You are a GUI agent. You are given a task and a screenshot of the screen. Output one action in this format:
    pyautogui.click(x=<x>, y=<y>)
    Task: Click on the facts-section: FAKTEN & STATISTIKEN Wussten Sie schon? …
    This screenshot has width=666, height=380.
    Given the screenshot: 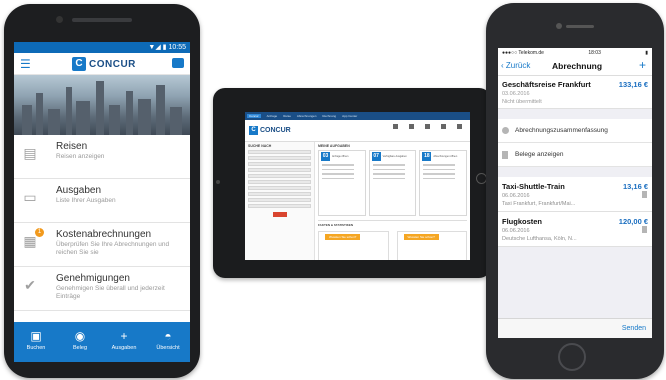 What is the action you would take?
    pyautogui.click(x=392, y=240)
    